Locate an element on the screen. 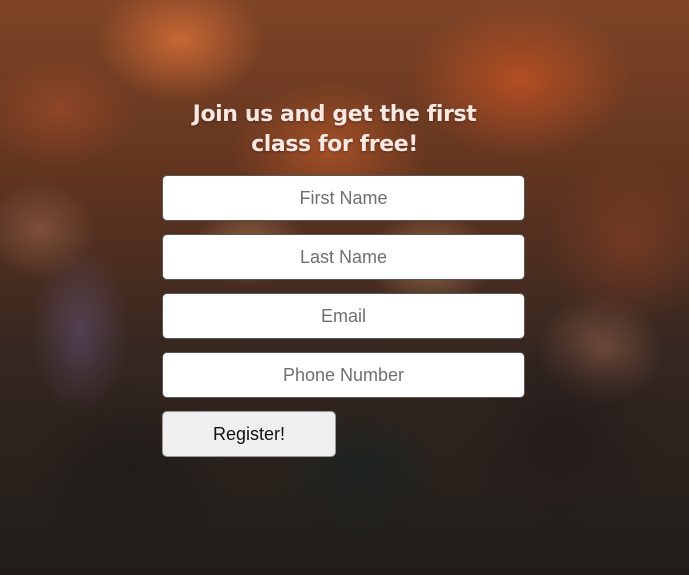 The image size is (689, 575). phone-number-input is located at coordinates (343, 375).